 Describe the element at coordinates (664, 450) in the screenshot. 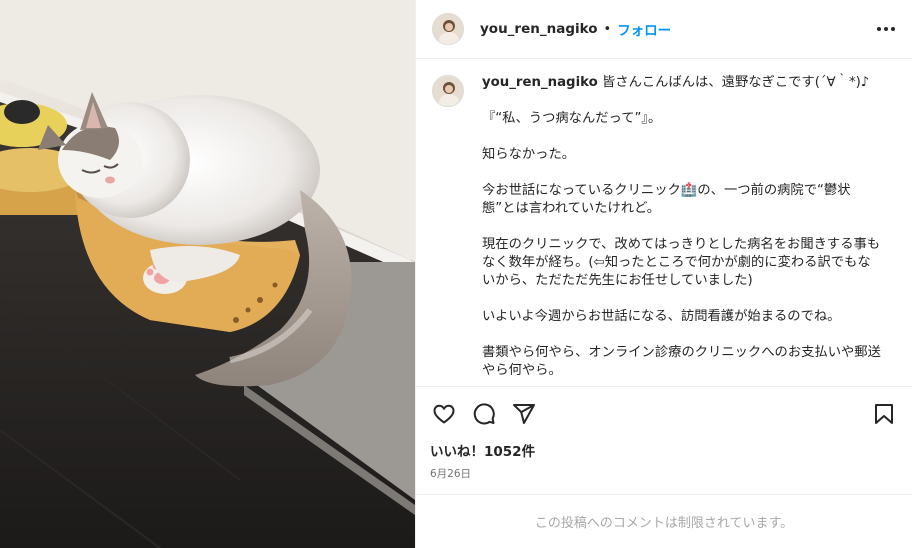

I see `likes-count: いいね！1052件` at that location.